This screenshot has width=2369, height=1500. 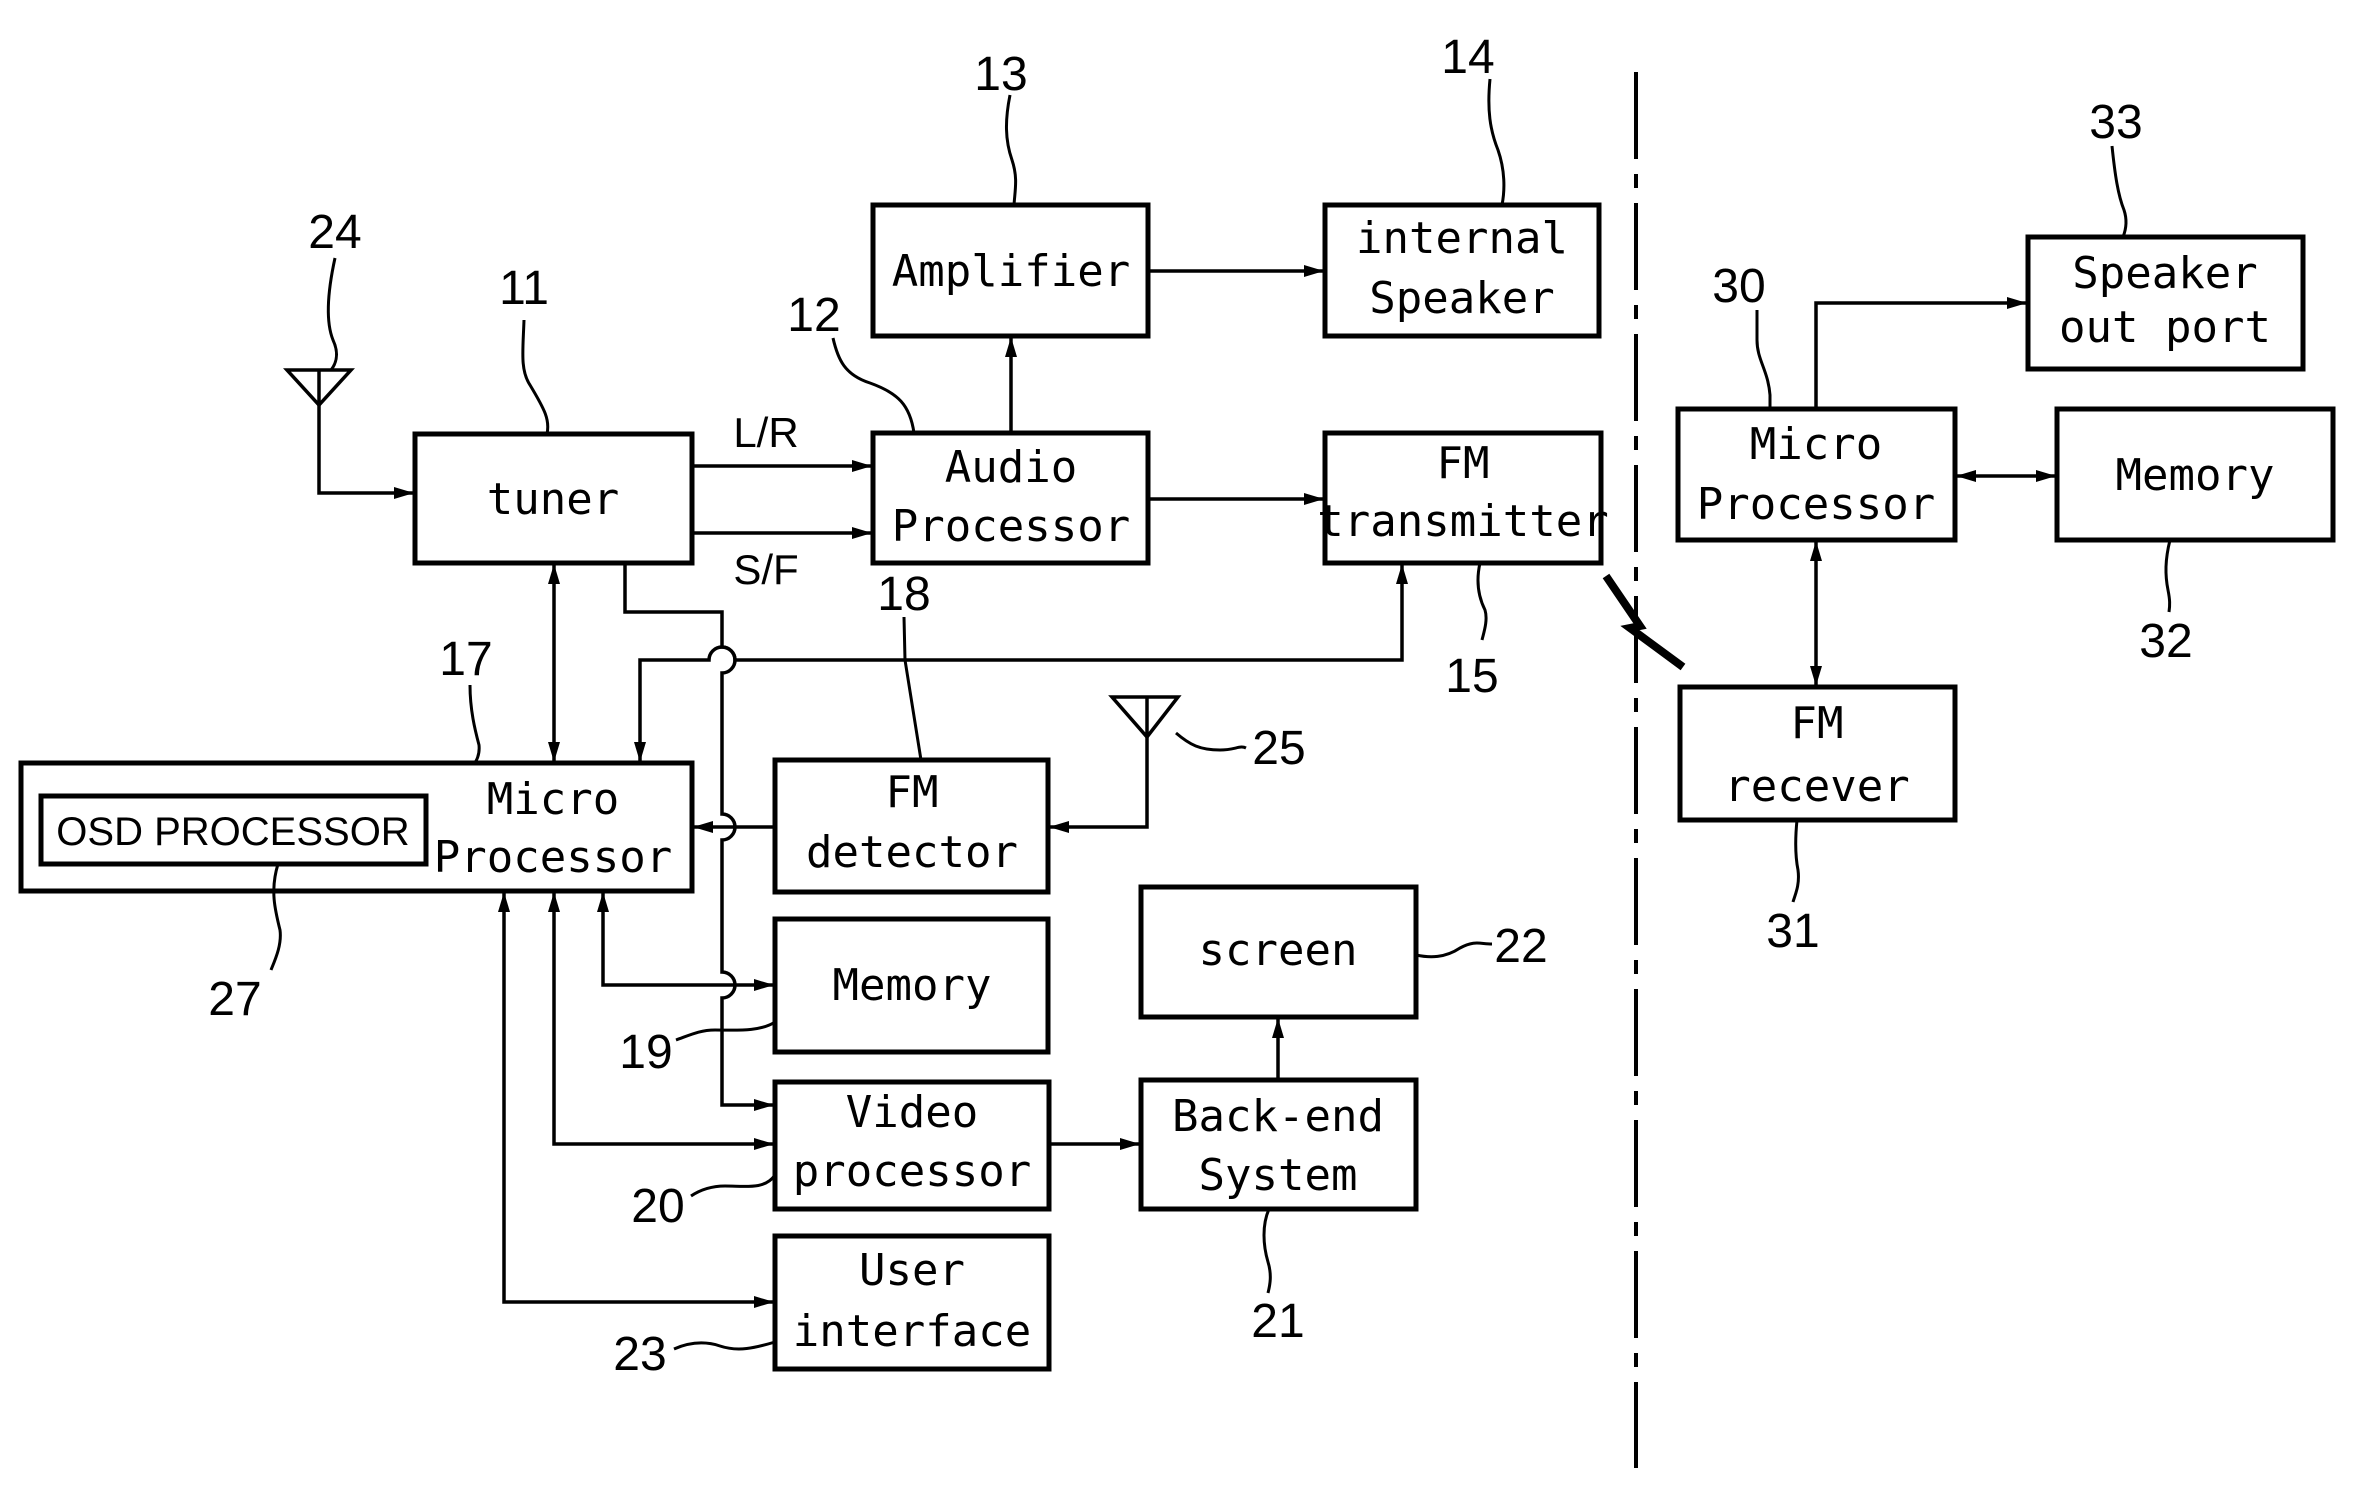 What do you see at coordinates (1463, 463) in the screenshot?
I see `fm-transmitter-label-1: FM` at bounding box center [1463, 463].